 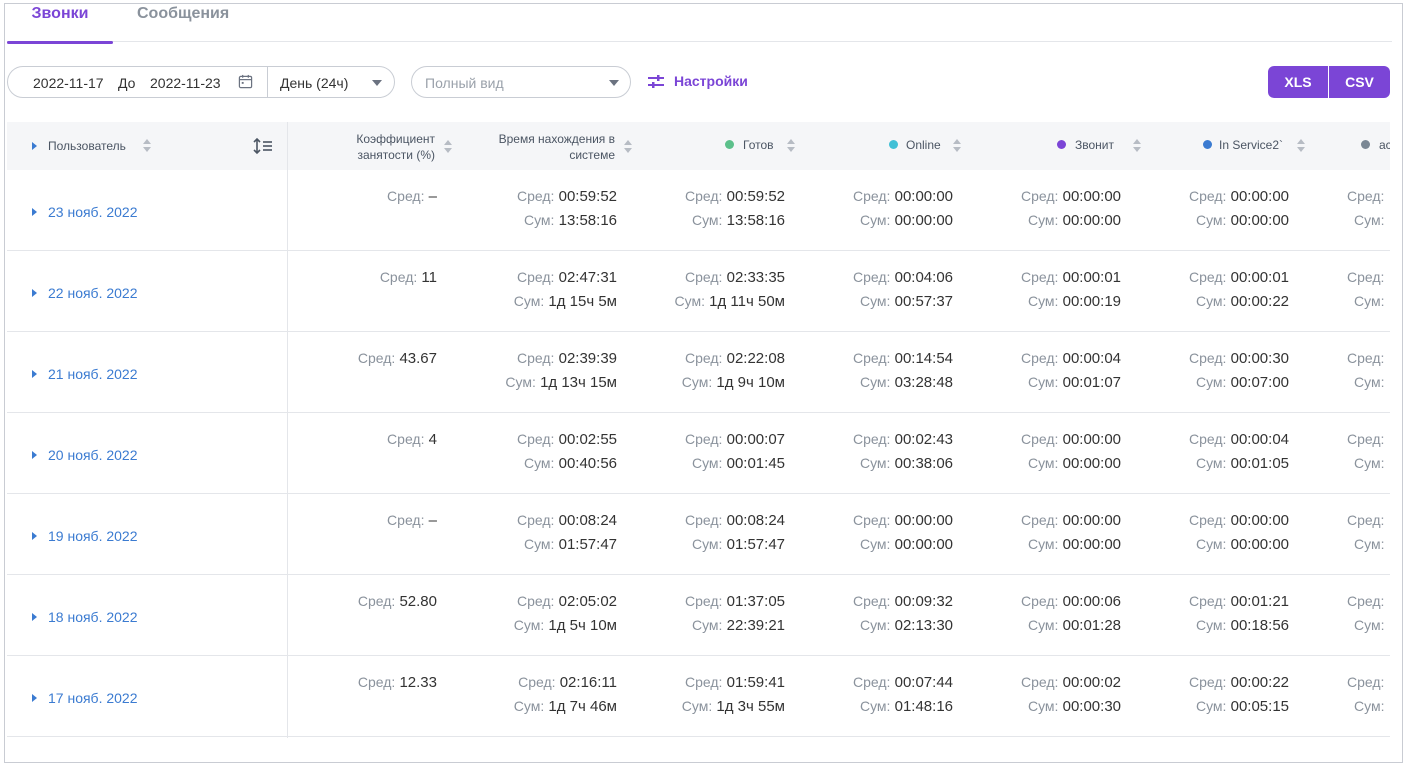 What do you see at coordinates (1259, 196) in the screenshot?
I see `avg-line-value: 00:00:00` at bounding box center [1259, 196].